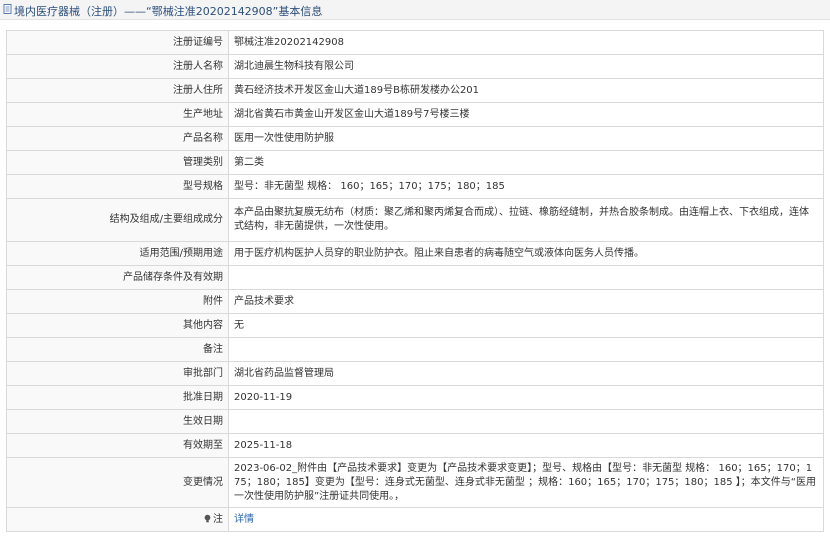 This screenshot has height=541, width=830. What do you see at coordinates (526, 162) in the screenshot?
I see `row-value: 第二类` at bounding box center [526, 162].